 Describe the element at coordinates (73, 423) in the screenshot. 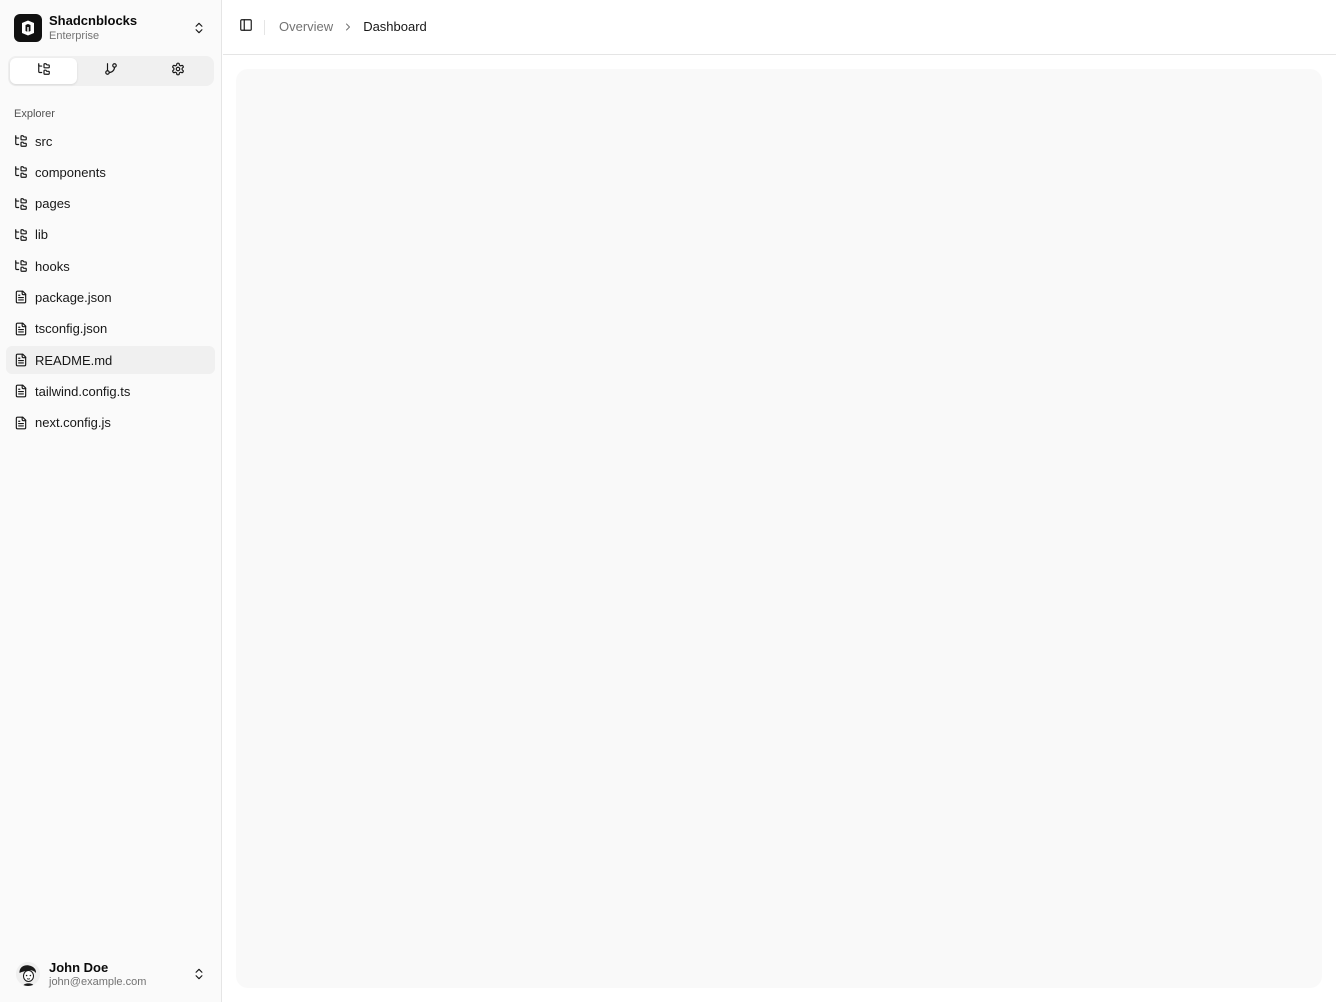

I see `explorer-item-label: next.config.js` at that location.